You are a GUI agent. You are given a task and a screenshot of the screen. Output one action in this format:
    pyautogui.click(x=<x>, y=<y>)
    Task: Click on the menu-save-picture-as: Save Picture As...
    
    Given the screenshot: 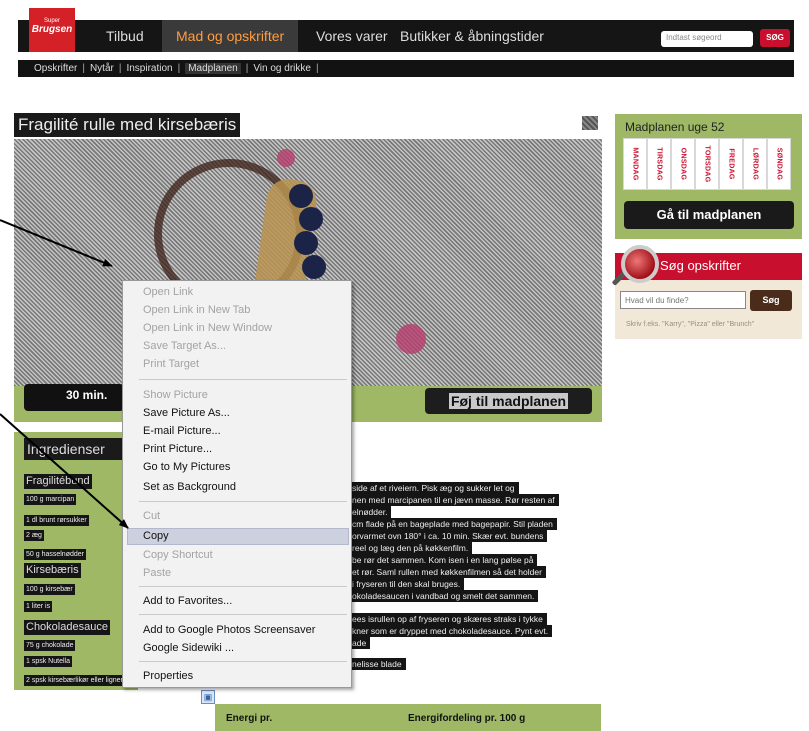 What is the action you would take?
    pyautogui.click(x=186, y=413)
    